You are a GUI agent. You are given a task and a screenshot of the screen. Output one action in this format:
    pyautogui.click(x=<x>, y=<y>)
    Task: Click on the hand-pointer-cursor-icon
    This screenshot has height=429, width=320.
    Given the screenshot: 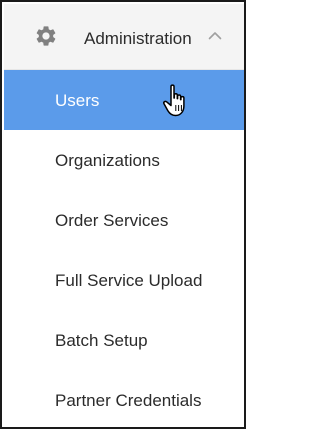 What is the action you would take?
    pyautogui.click(x=174, y=100)
    